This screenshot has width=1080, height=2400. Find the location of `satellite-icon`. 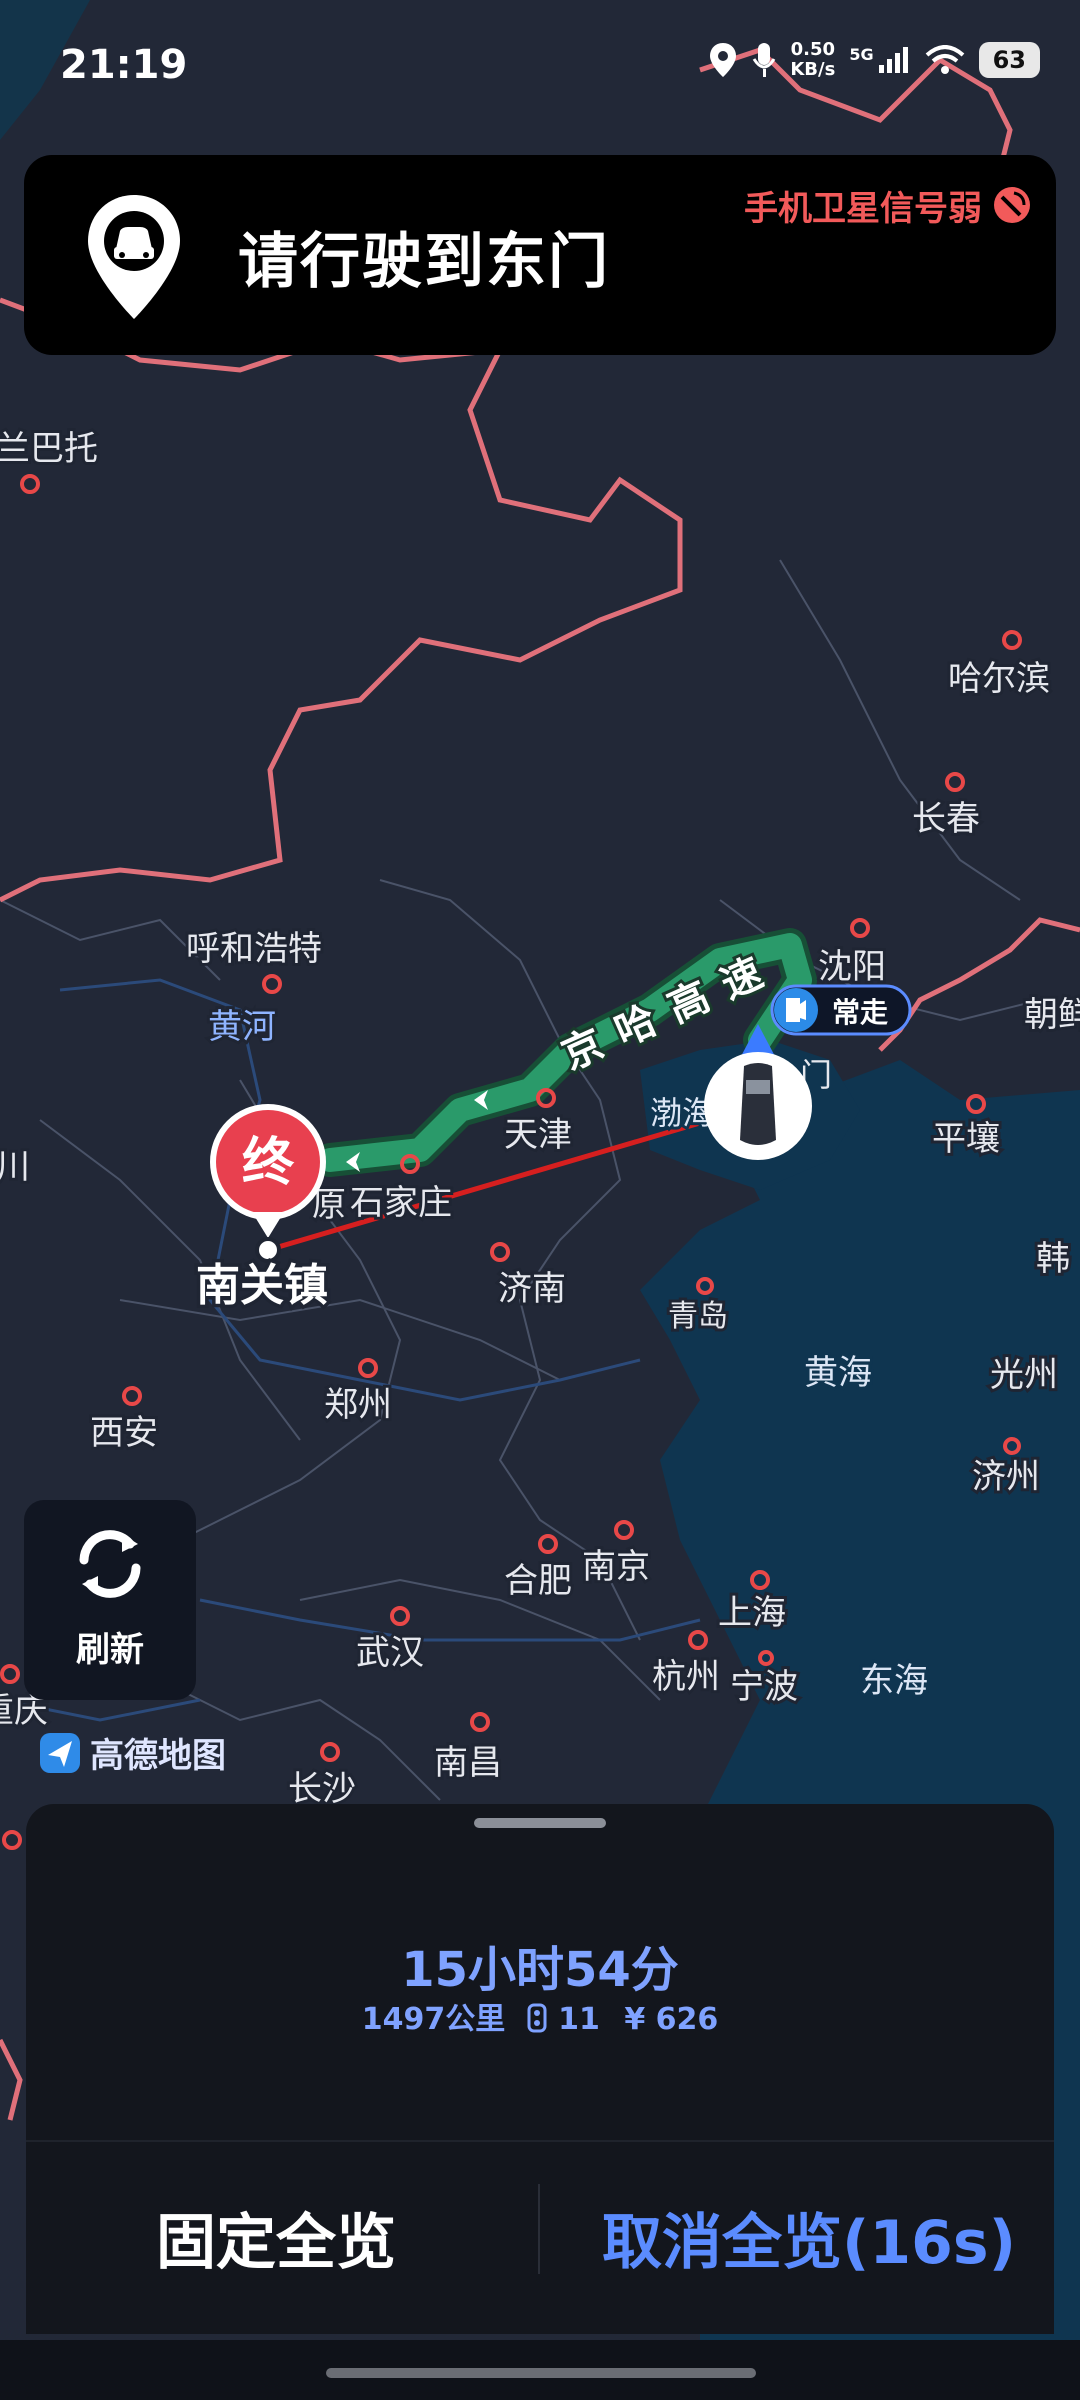

satellite-icon is located at coordinates (1012, 205).